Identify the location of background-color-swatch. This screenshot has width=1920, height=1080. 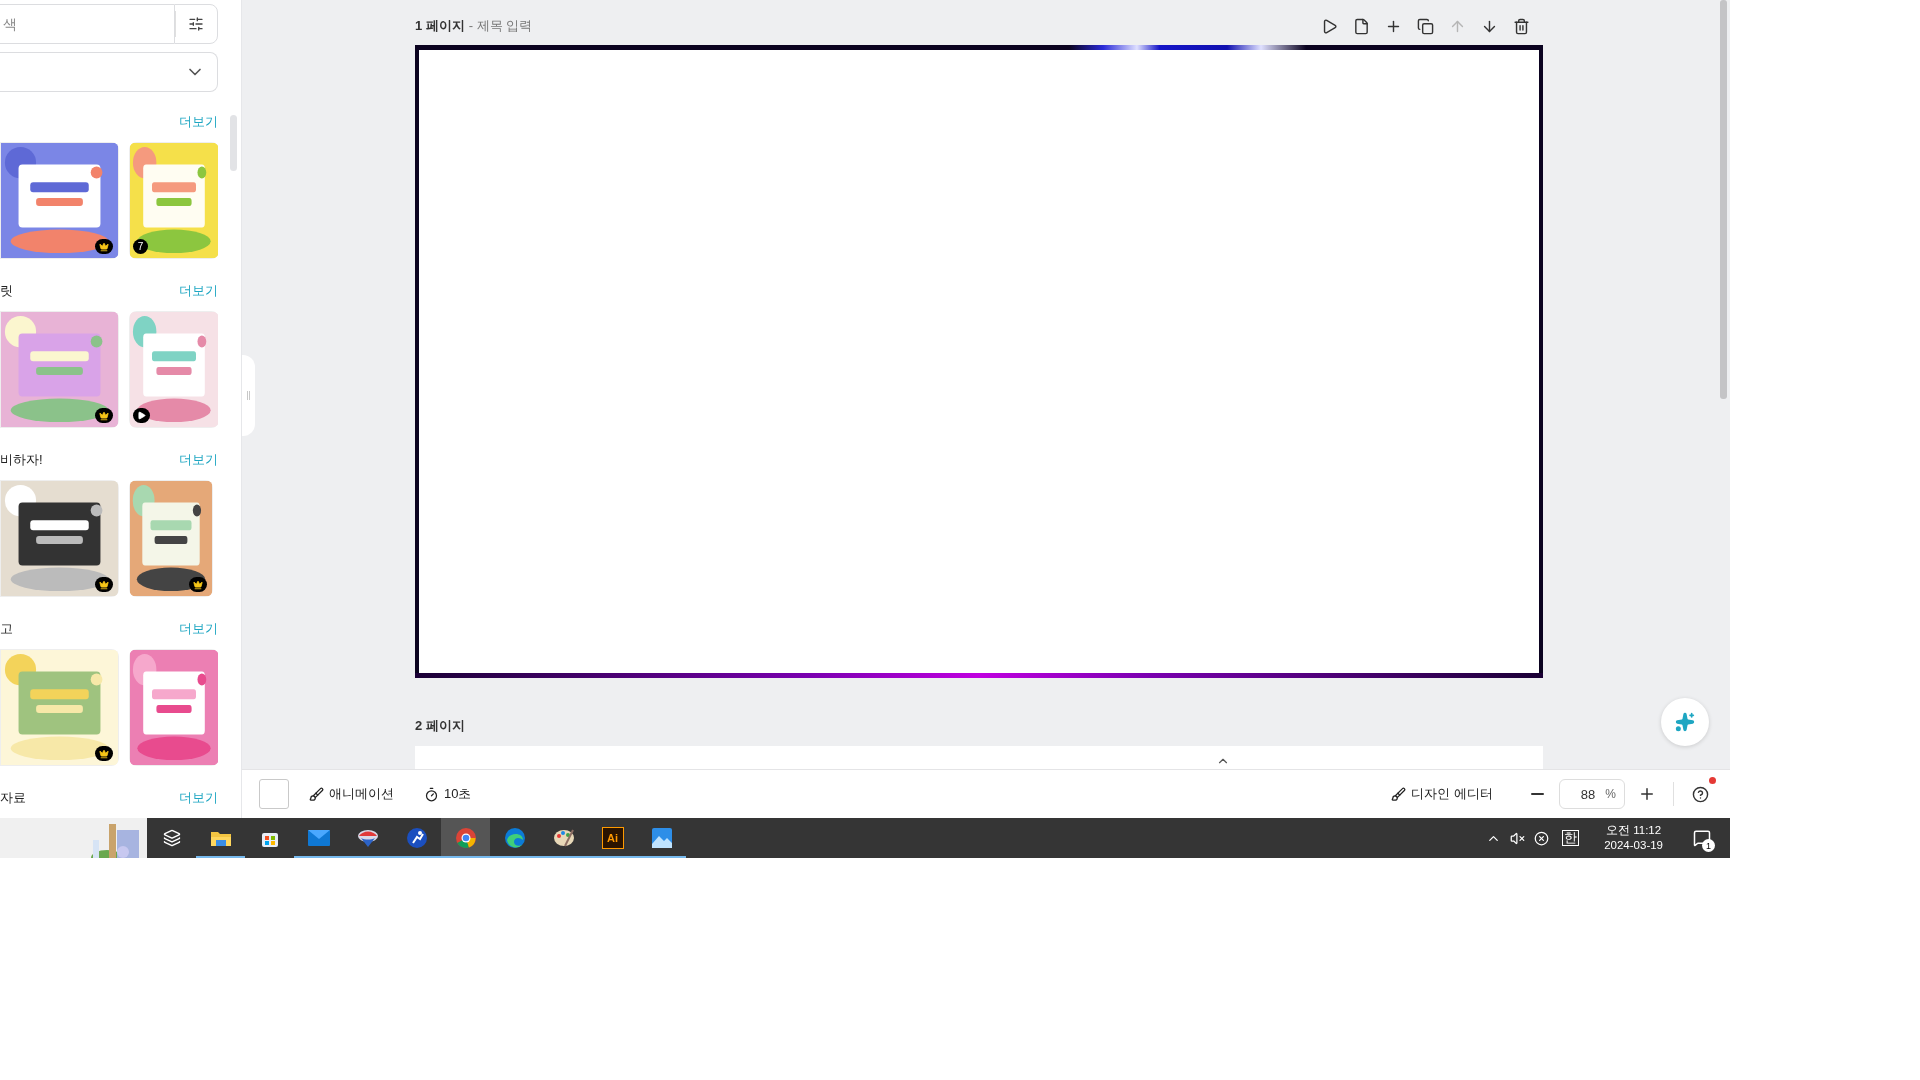
(274, 794).